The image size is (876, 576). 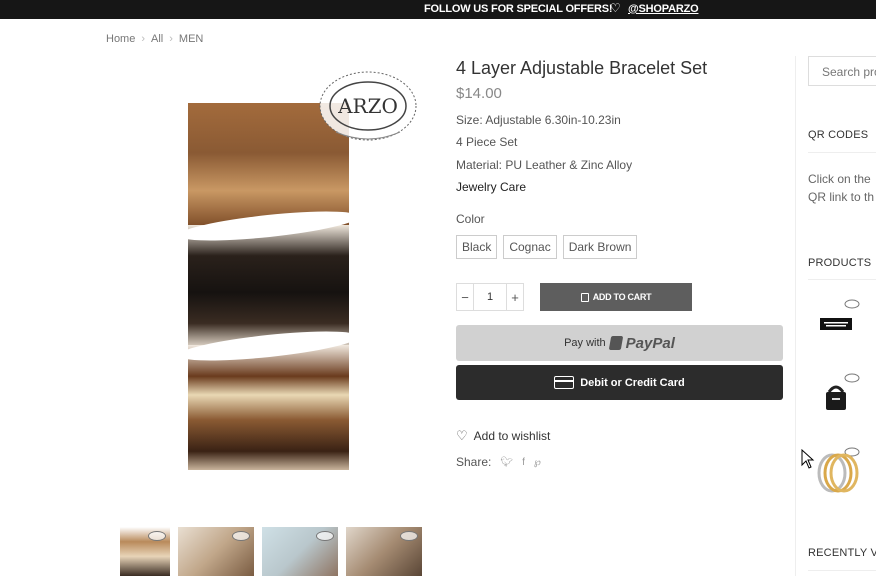 What do you see at coordinates (837, 397) in the screenshot?
I see `sidebar-product-lock-image` at bounding box center [837, 397].